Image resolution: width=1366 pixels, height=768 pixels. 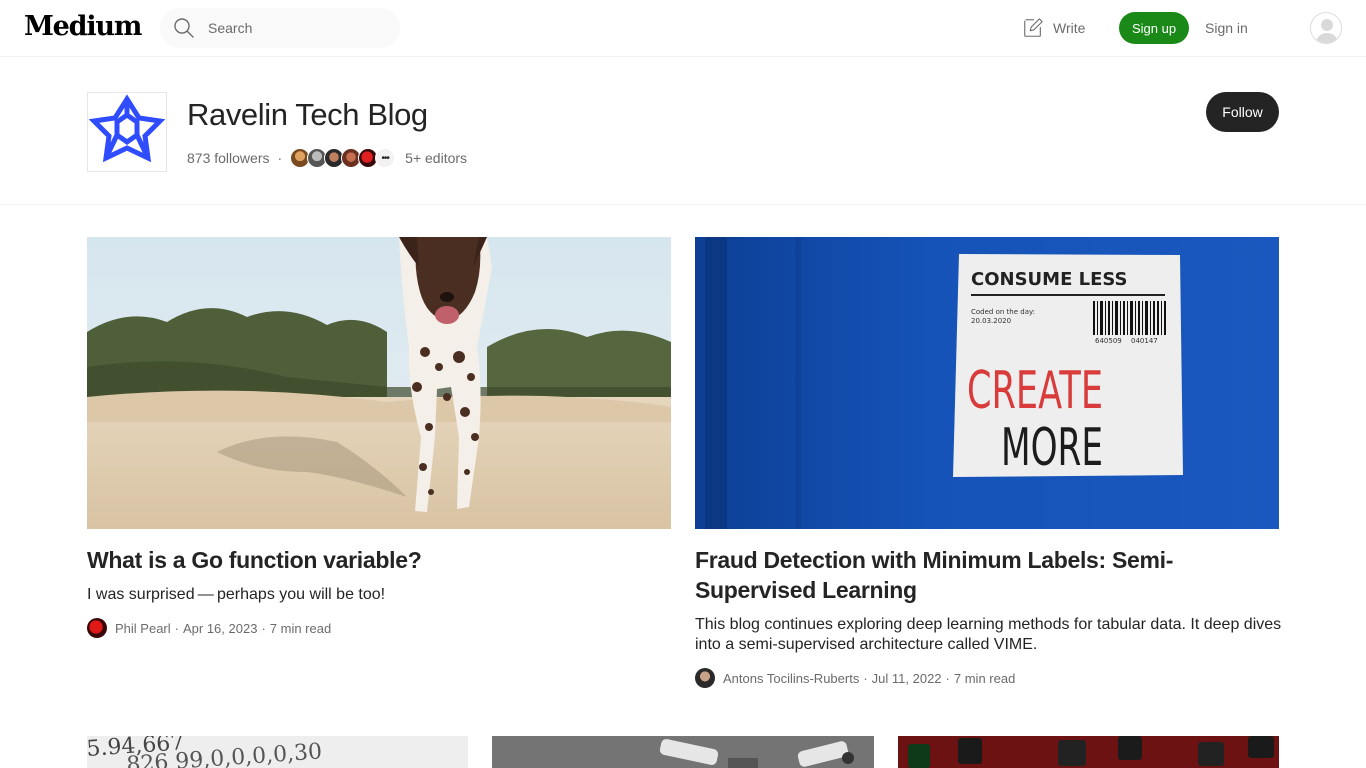 What do you see at coordinates (1003, 312) in the screenshot?
I see `poster-coded-label: Coded on the day:` at bounding box center [1003, 312].